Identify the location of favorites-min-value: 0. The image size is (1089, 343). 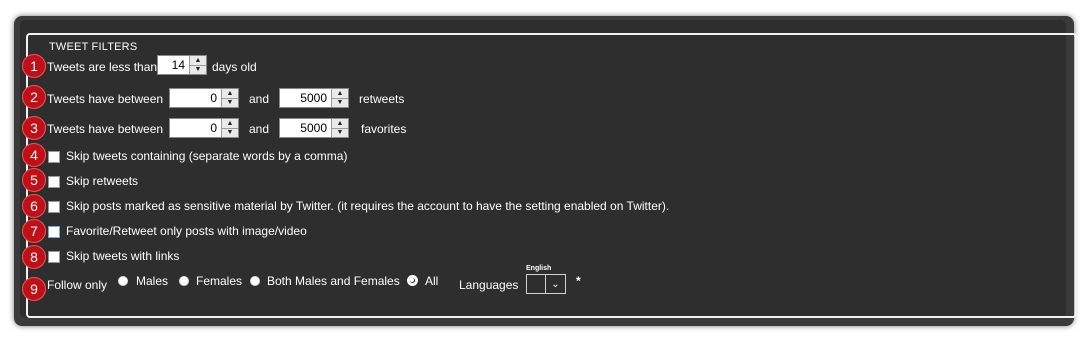
(213, 128).